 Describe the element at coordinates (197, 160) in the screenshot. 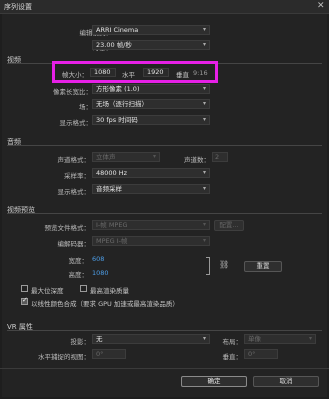

I see `channels-label: 声道数：` at that location.